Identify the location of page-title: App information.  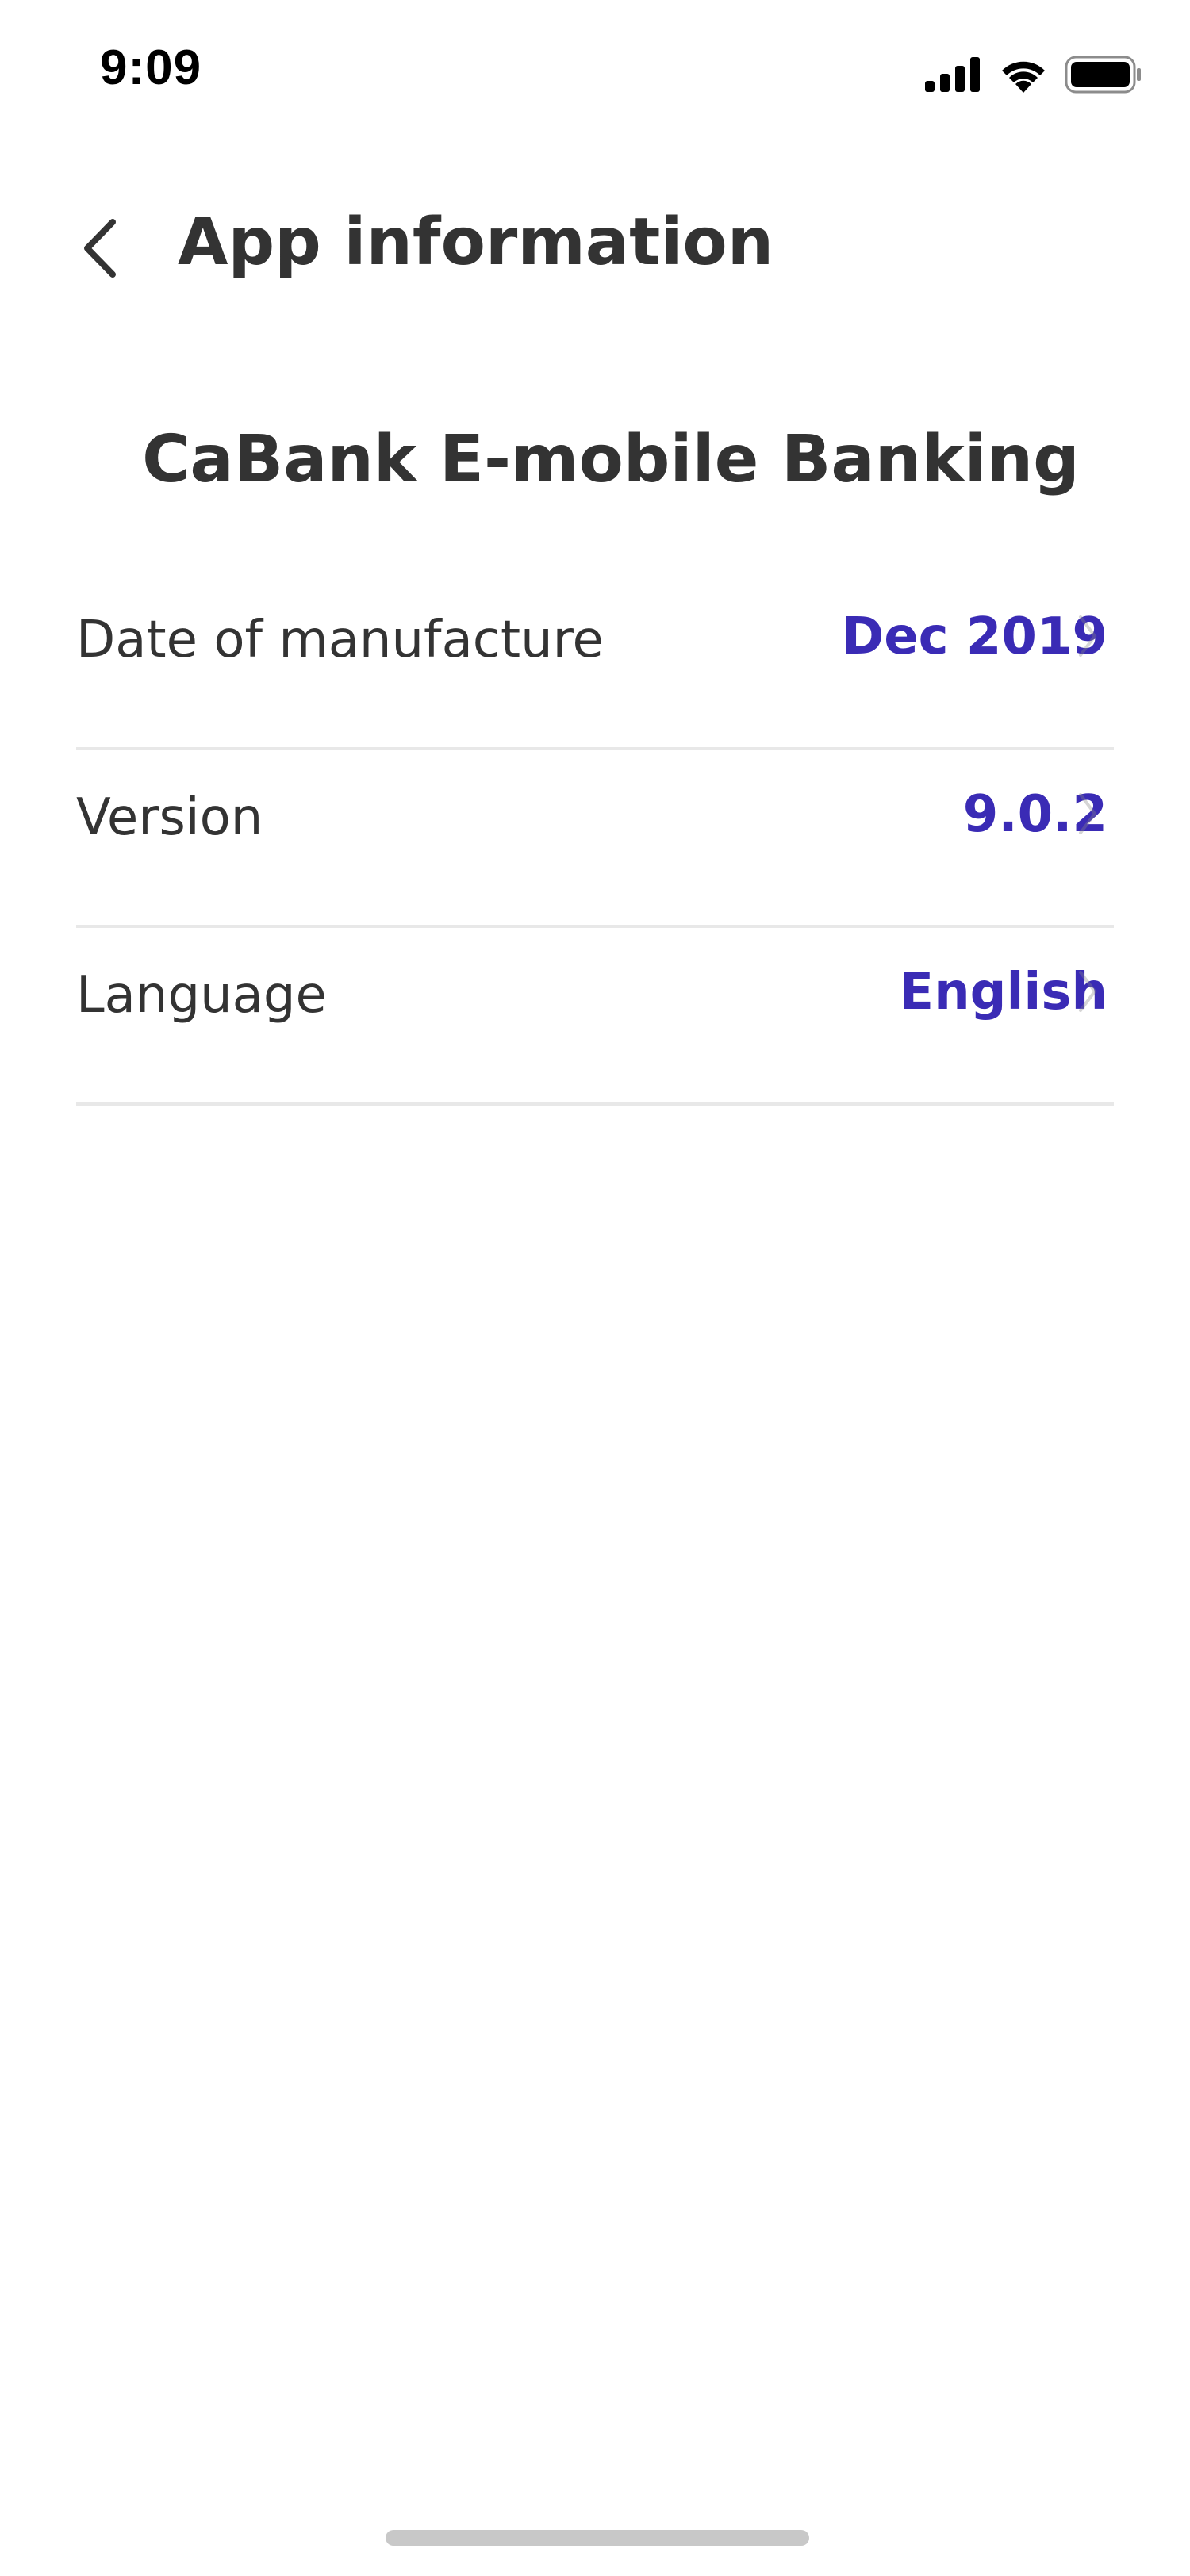
(476, 242).